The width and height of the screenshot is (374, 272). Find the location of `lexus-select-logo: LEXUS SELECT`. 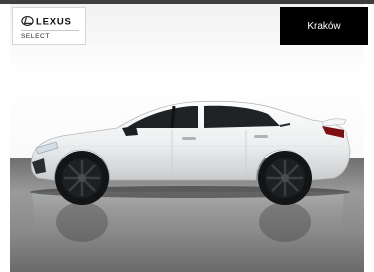

lexus-select-logo: LEXUS SELECT is located at coordinates (49, 26).